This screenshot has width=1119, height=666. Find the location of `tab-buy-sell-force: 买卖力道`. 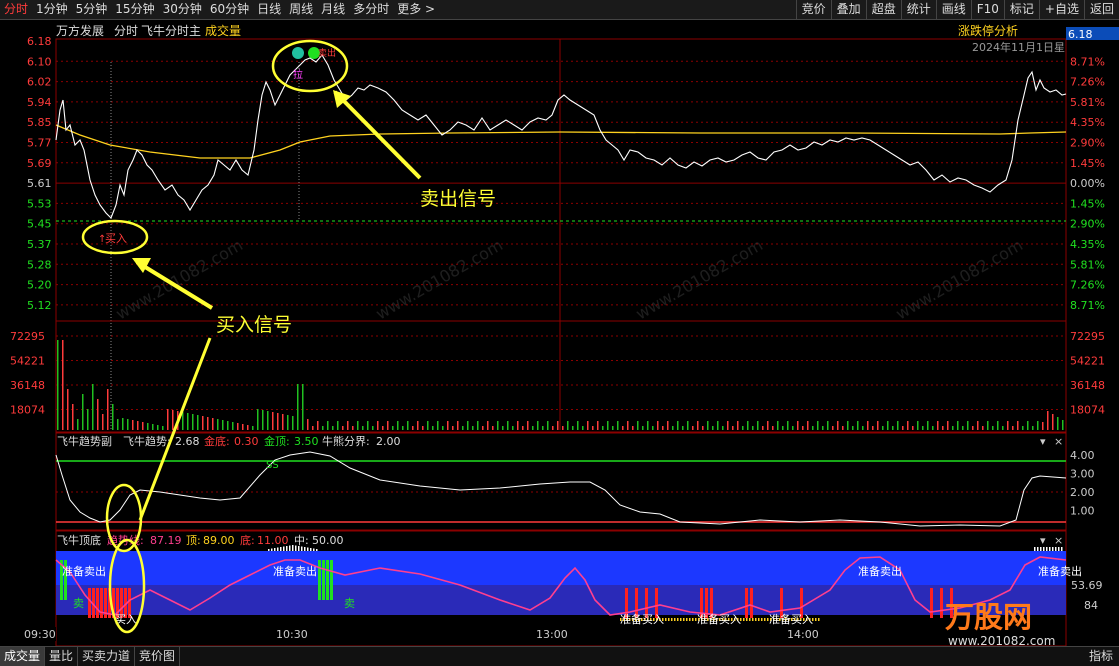

tab-buy-sell-force: 买卖力道 is located at coordinates (107, 656).